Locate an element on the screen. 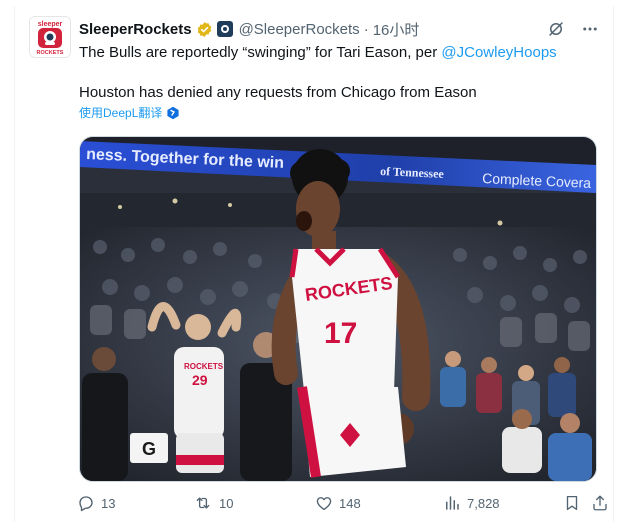 The image size is (618, 522). verified-gold-icon is located at coordinates (204, 29).